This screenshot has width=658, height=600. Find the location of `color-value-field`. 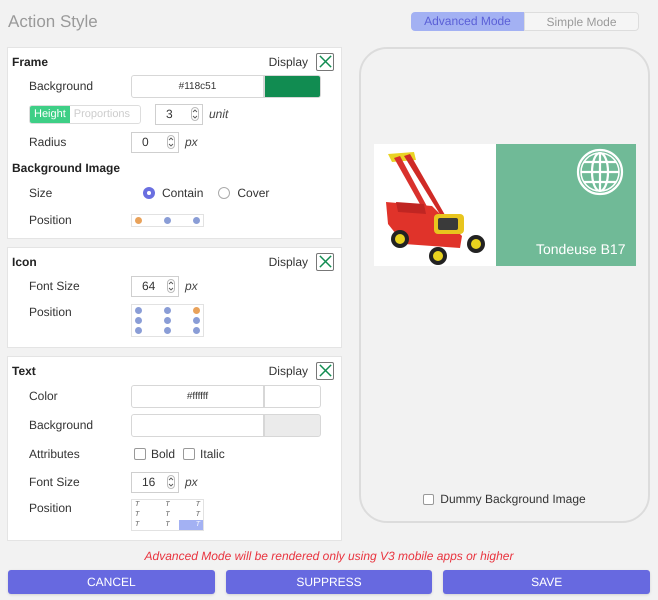

color-value-field is located at coordinates (197, 425).